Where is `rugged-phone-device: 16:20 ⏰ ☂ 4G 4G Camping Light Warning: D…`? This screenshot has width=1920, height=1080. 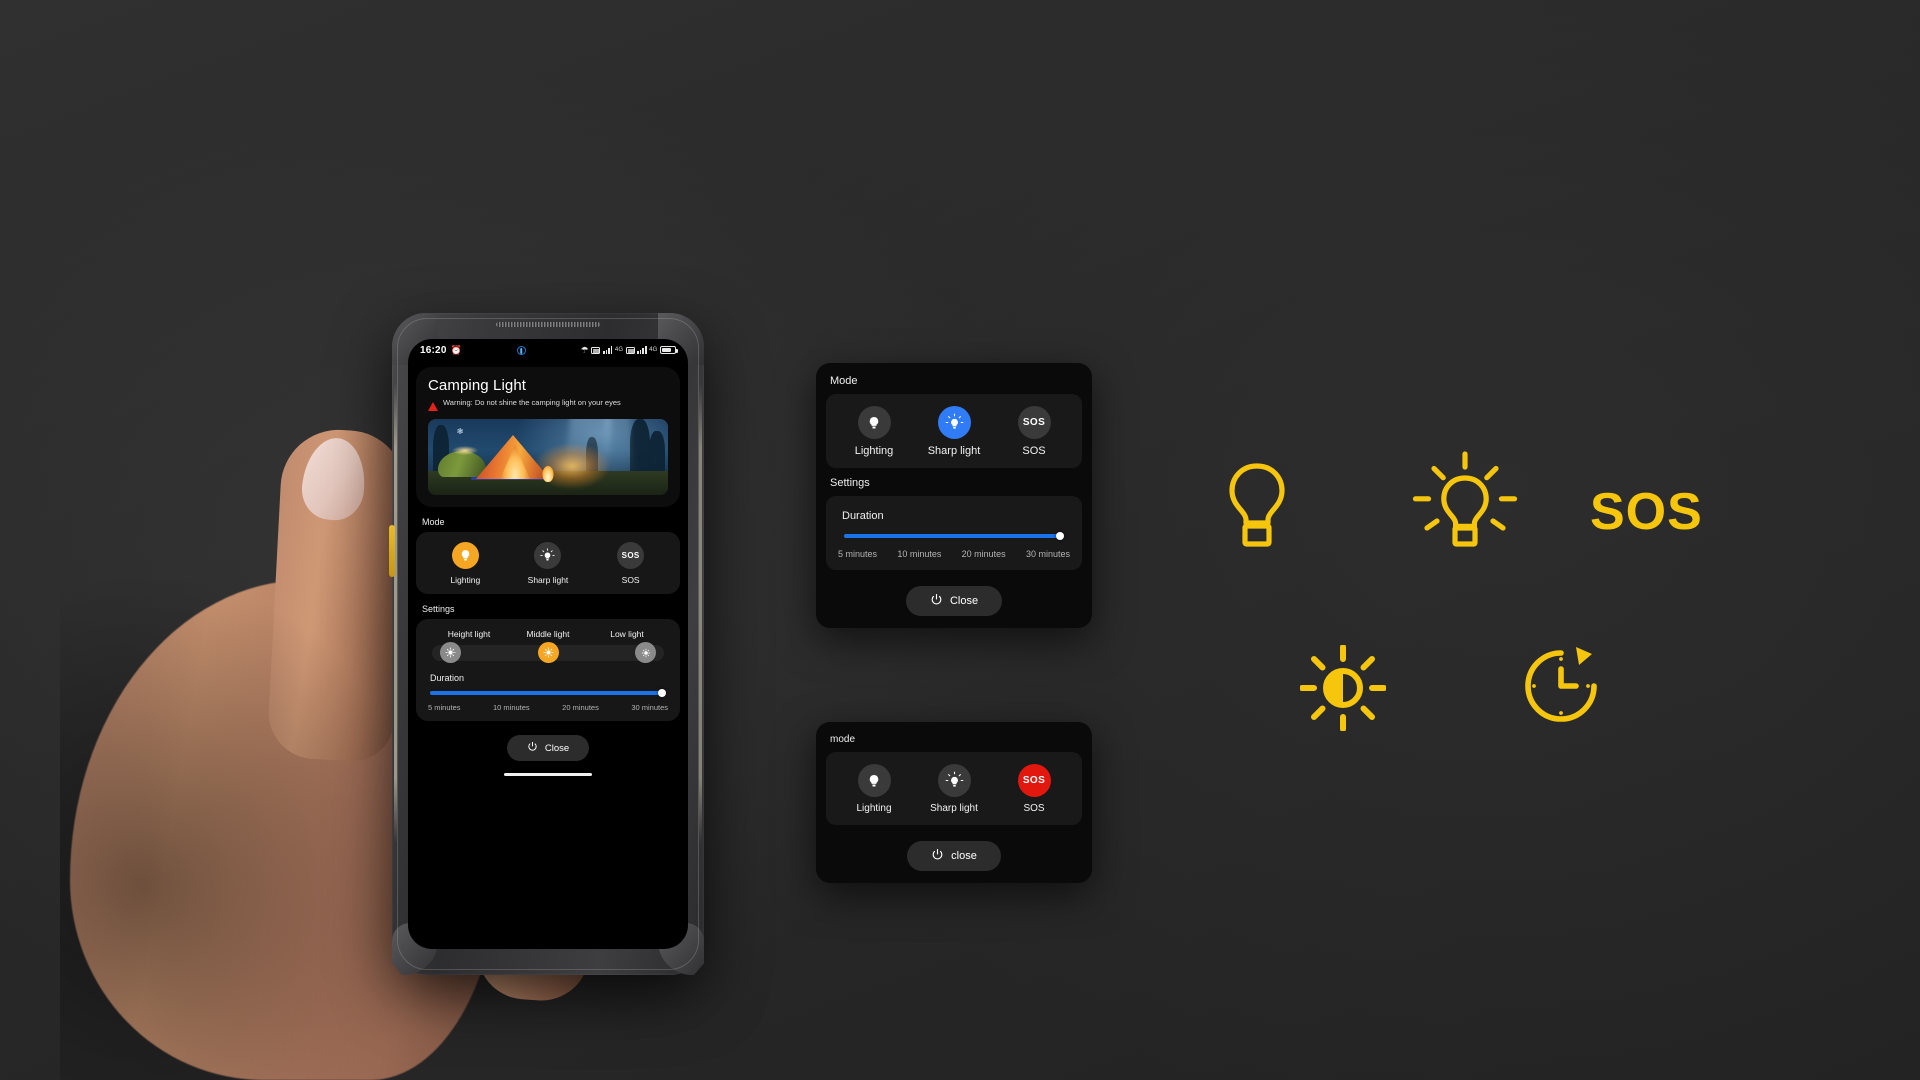
rugged-phone-device: 16:20 ⏰ ☂ 4G 4G Camping Light Warning: D… is located at coordinates (546, 644).